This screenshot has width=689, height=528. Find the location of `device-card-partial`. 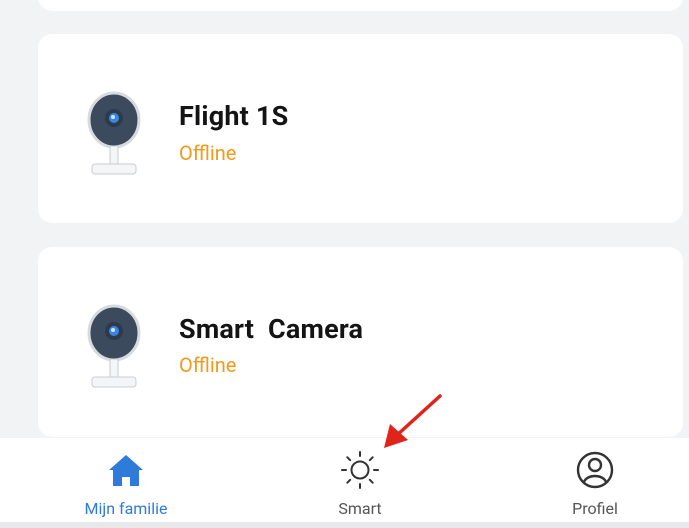

device-card-partial is located at coordinates (360, 5).